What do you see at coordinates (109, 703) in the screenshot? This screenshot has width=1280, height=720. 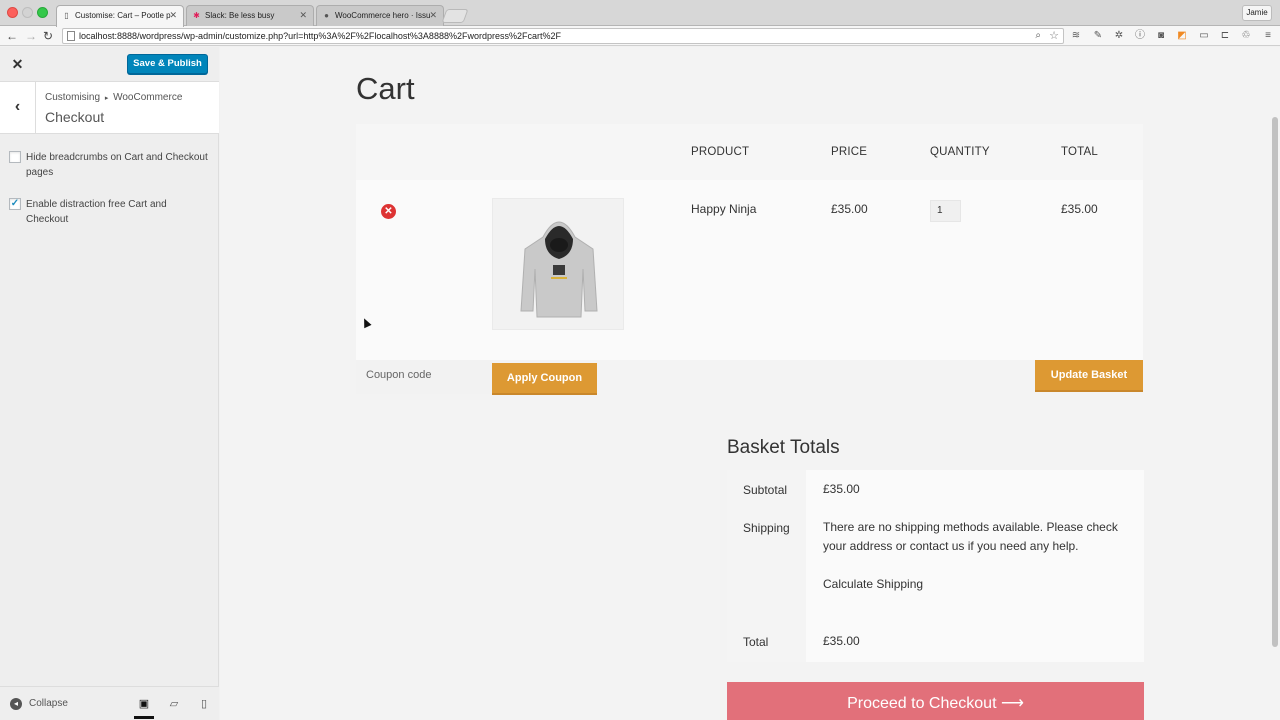 I see `customizer-footer: ◂ Collapse ▣ ▱ ▯` at bounding box center [109, 703].